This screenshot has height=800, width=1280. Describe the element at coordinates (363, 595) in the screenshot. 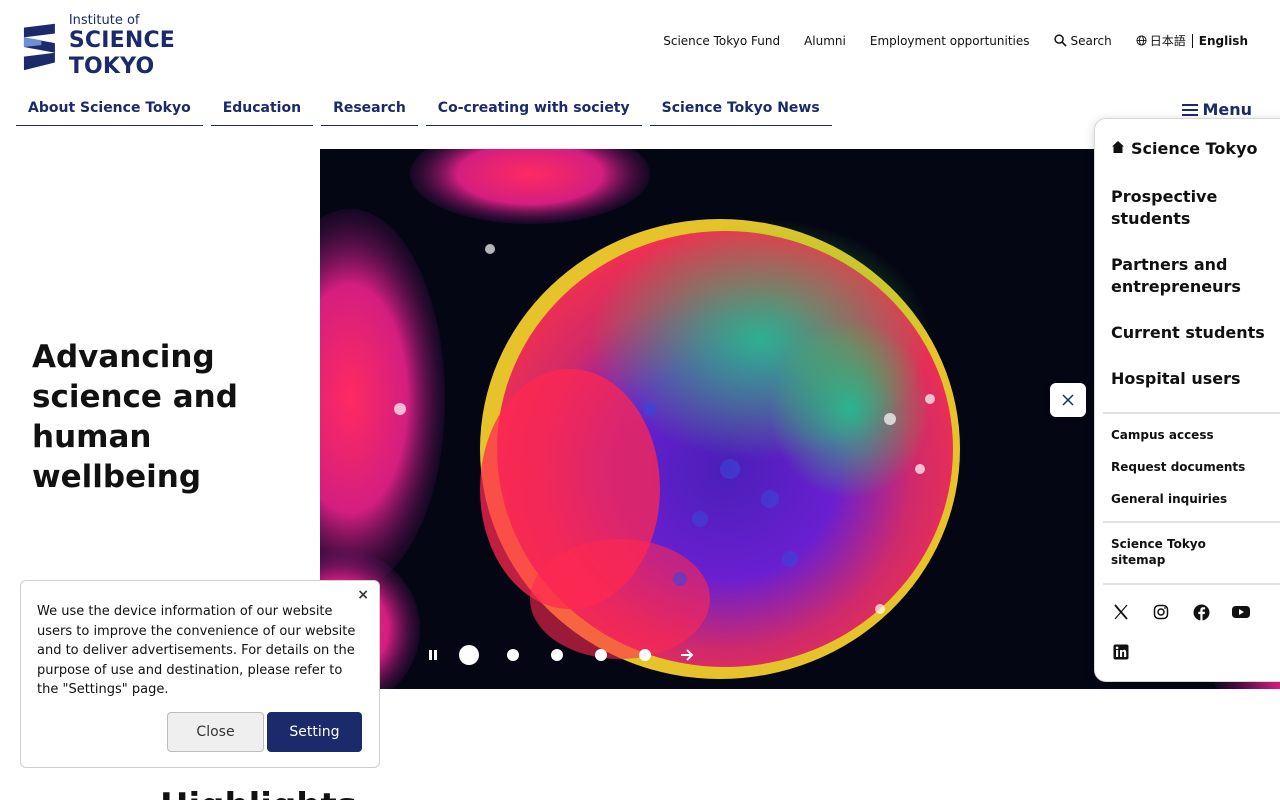

I see `cookie-dismiss-button: ×` at that location.